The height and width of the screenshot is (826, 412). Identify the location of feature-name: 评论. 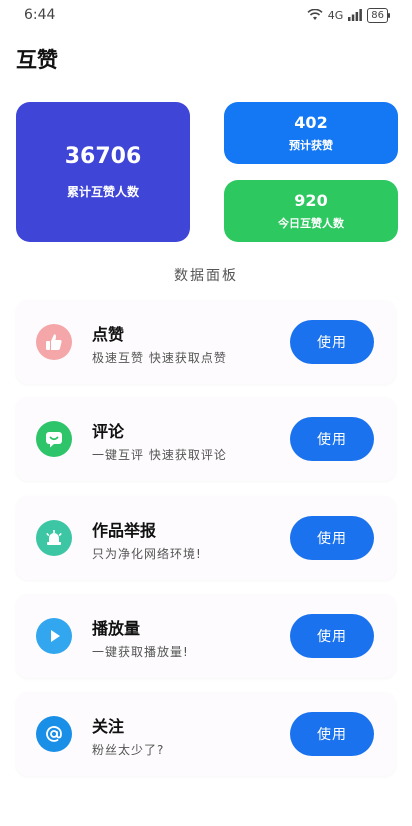
(108, 431).